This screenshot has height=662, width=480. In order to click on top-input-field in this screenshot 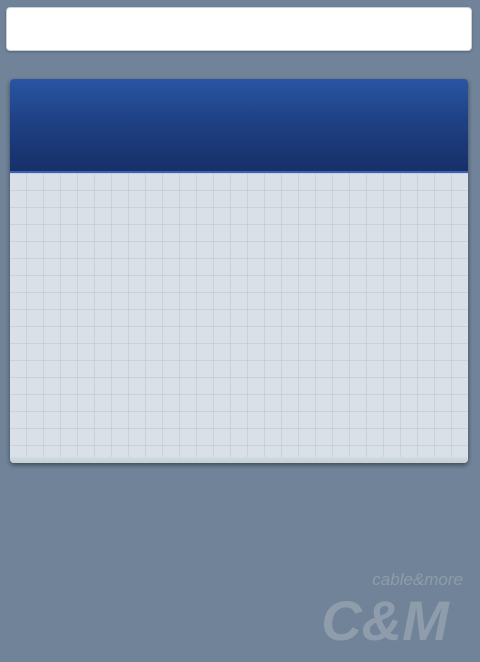, I will do `click(239, 29)`.